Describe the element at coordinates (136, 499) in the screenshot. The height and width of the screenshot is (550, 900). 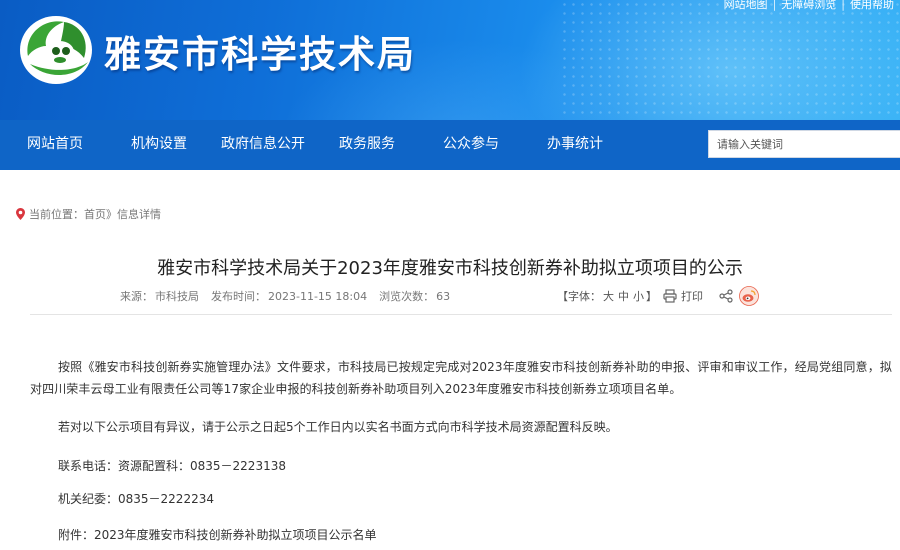
I see `article-paragraph: 机关纪委：0835－2222234` at that location.